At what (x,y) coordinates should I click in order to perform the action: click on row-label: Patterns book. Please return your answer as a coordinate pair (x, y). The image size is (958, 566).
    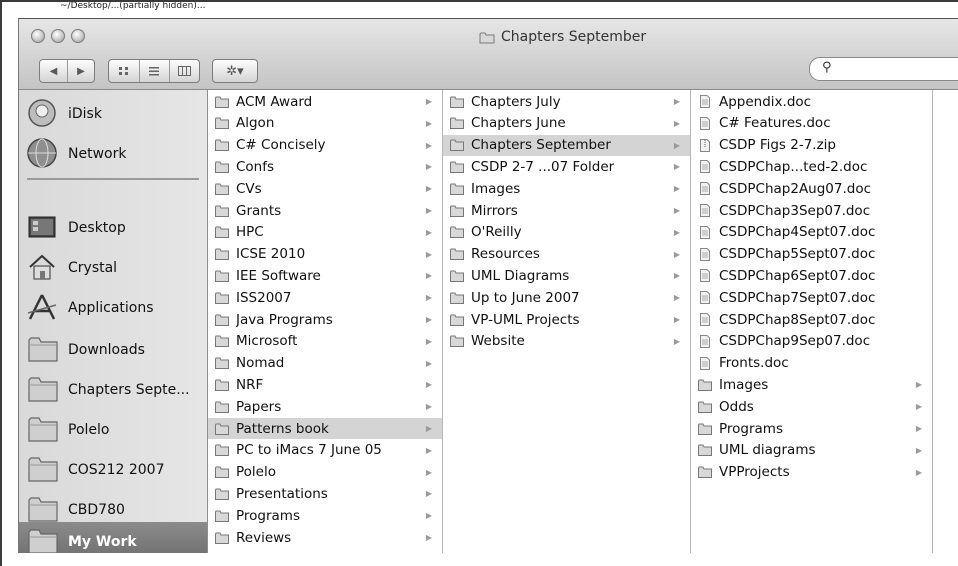
    Looking at the image, I should click on (282, 428).